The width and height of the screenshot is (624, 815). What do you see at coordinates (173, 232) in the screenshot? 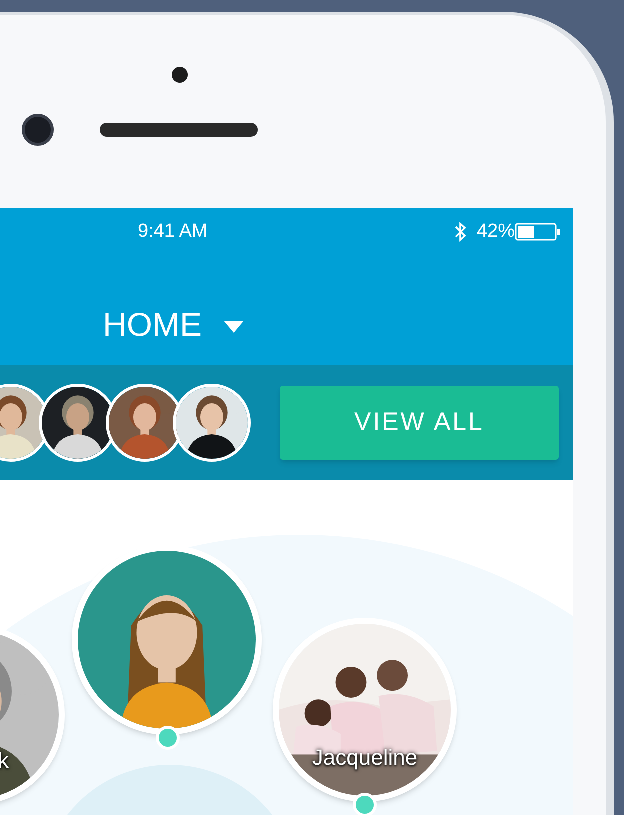
I see `status-time: 9:41 AM` at bounding box center [173, 232].